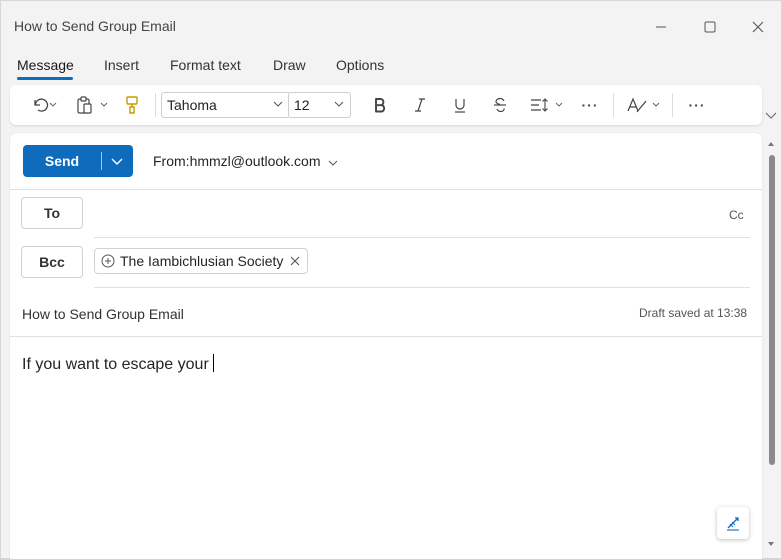 The height and width of the screenshot is (559, 782). I want to click on message-body-text: If you want to escape your, so click(115, 364).